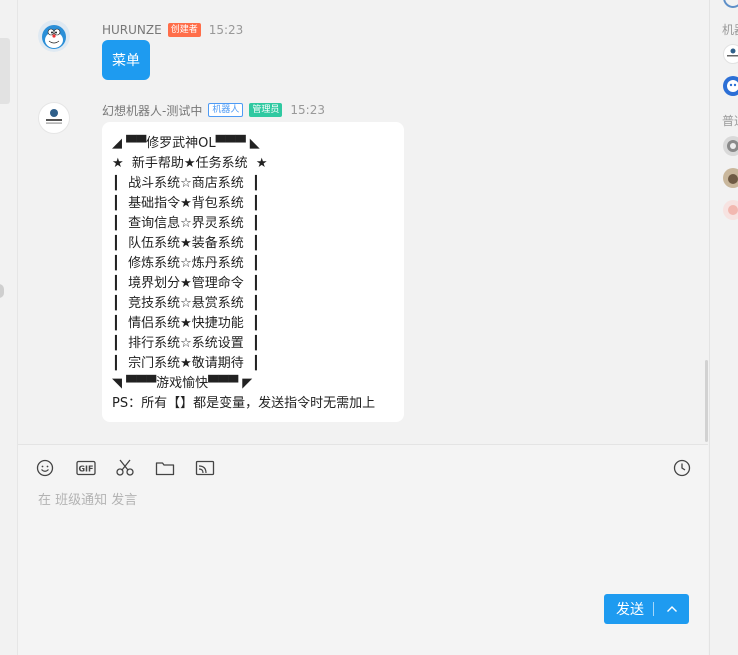  What do you see at coordinates (307, 110) in the screenshot?
I see `message-time: 15:23` at bounding box center [307, 110].